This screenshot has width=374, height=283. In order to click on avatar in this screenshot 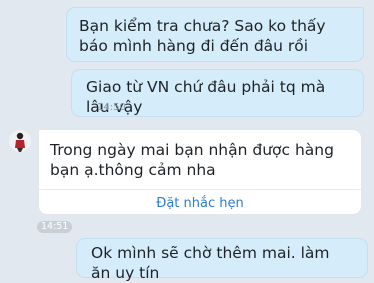, I will do `click(20, 141)`.